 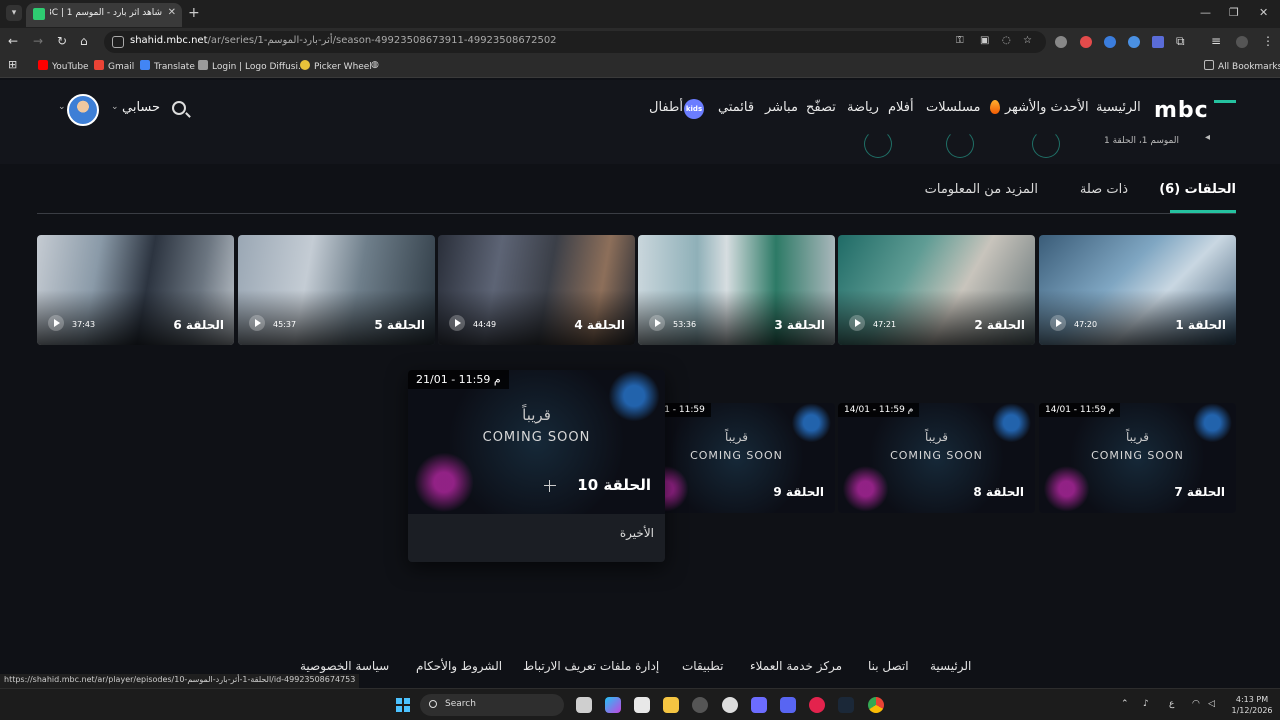 I want to click on tab-episodes: الحلقات (6), so click(x=1197, y=189).